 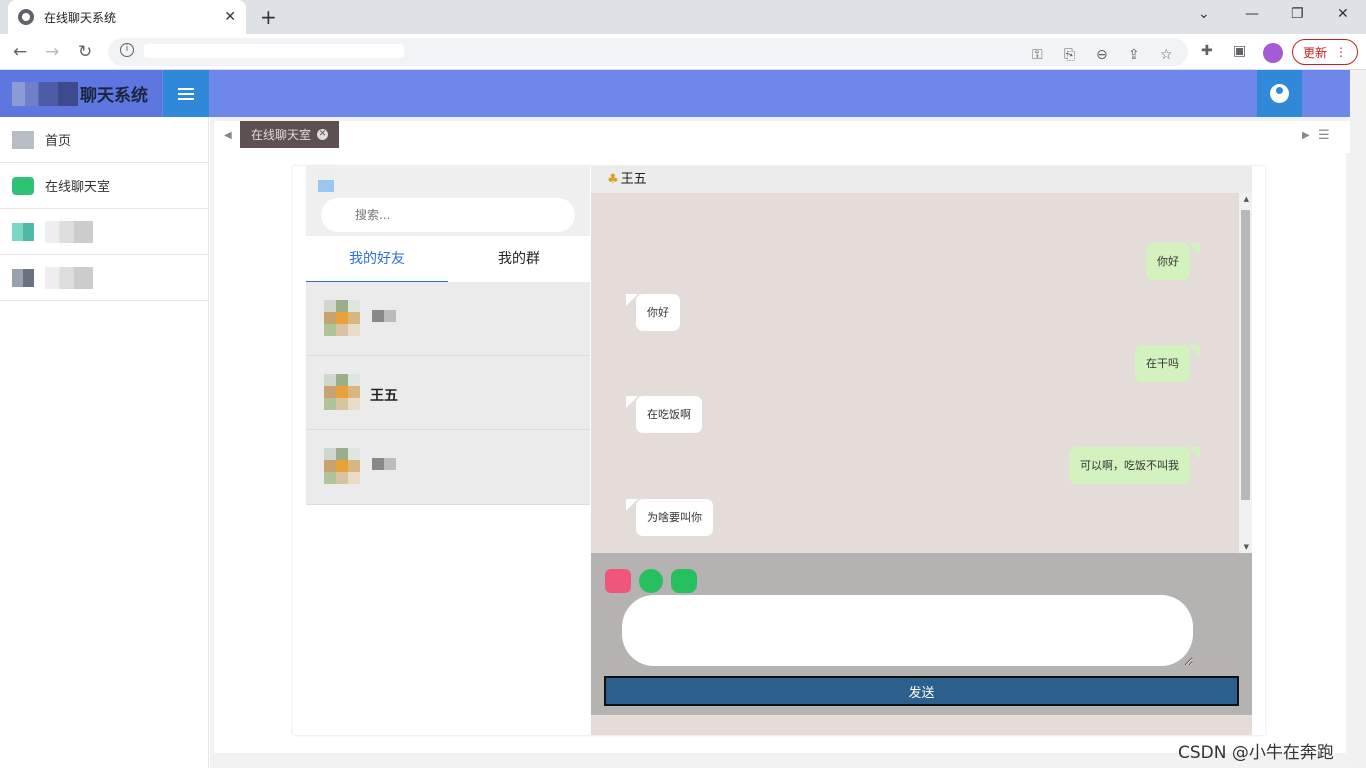 I want to click on message-bubble-theirs: 为啥要叫你, so click(x=674, y=517).